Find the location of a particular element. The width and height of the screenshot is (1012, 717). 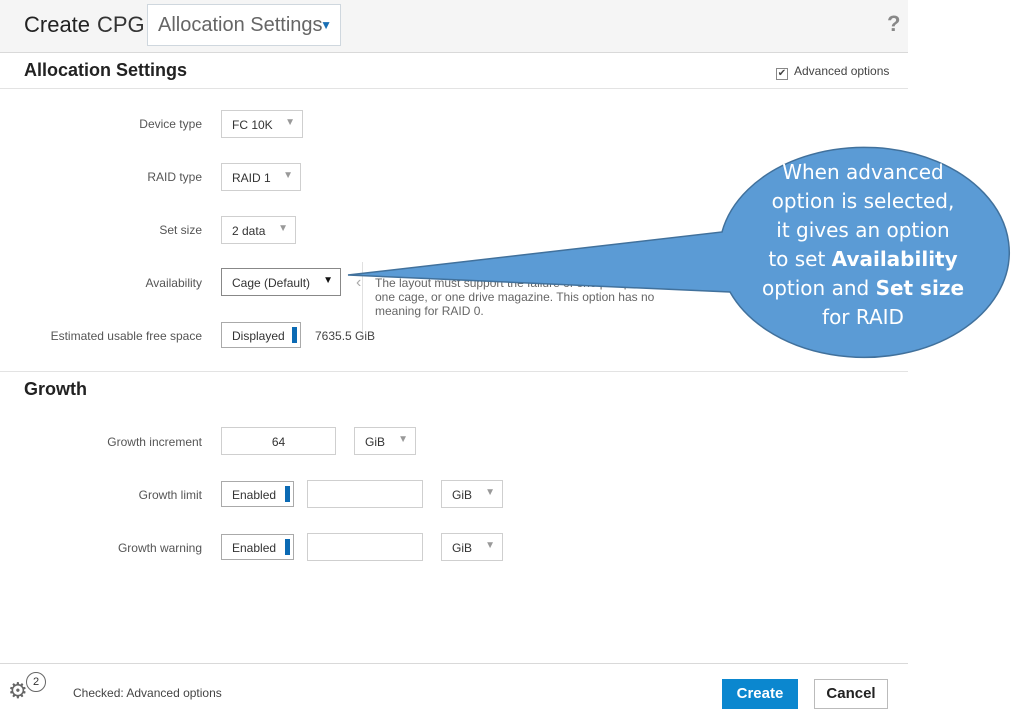

set-size-label: Set size is located at coordinates (180, 230).